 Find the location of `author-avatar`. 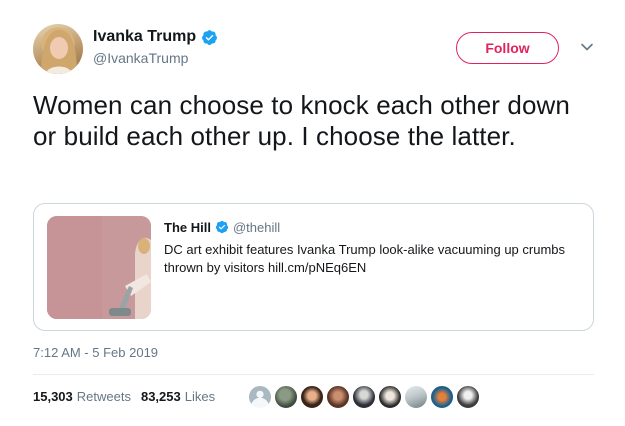

author-avatar is located at coordinates (58, 49).